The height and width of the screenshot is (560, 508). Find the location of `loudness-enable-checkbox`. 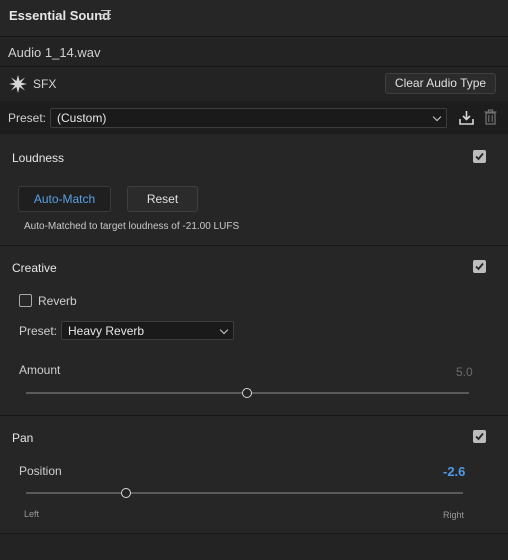

loudness-enable-checkbox is located at coordinates (479, 156).